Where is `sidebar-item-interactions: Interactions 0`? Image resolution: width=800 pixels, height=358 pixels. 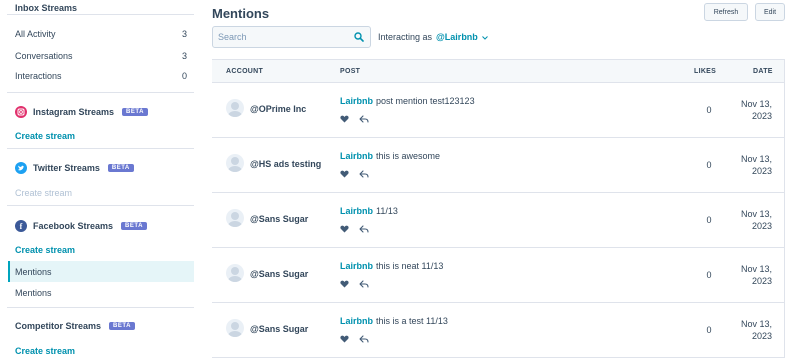
sidebar-item-interactions: Interactions 0 is located at coordinates (101, 76).